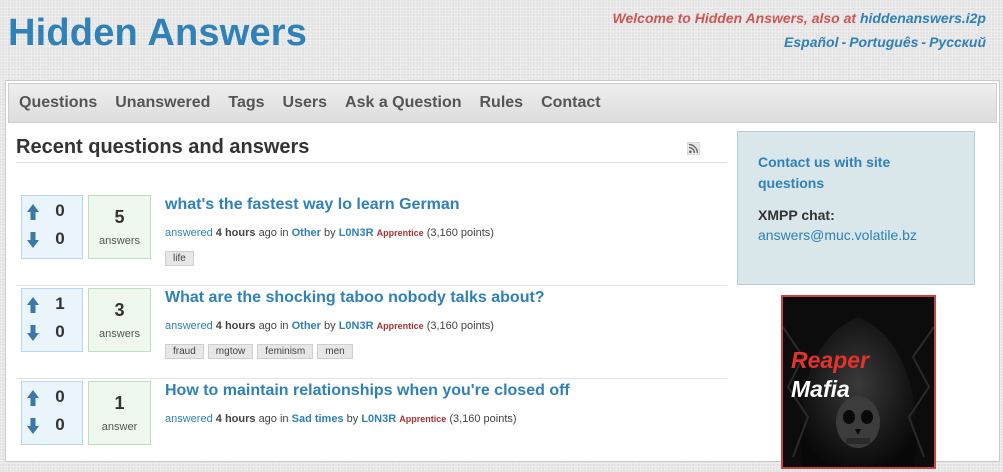 The height and width of the screenshot is (472, 1003). Describe the element at coordinates (371, 148) in the screenshot. I see `heading-row: Recent questions and answers` at that location.